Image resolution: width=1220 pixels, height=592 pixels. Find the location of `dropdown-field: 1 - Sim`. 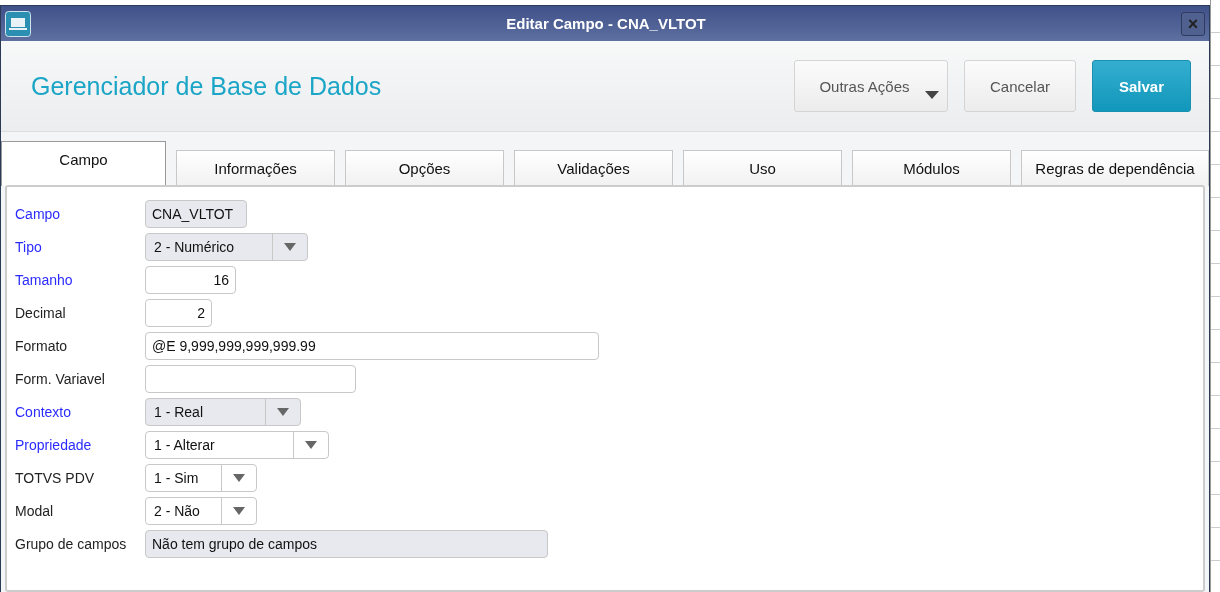

dropdown-field: 1 - Sim is located at coordinates (201, 478).